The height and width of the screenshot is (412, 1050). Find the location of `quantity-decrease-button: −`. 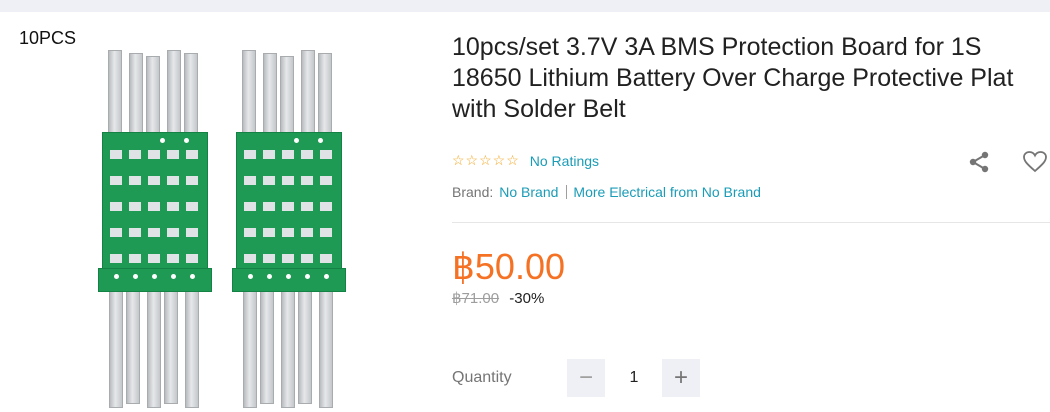

quantity-decrease-button: − is located at coordinates (586, 378).